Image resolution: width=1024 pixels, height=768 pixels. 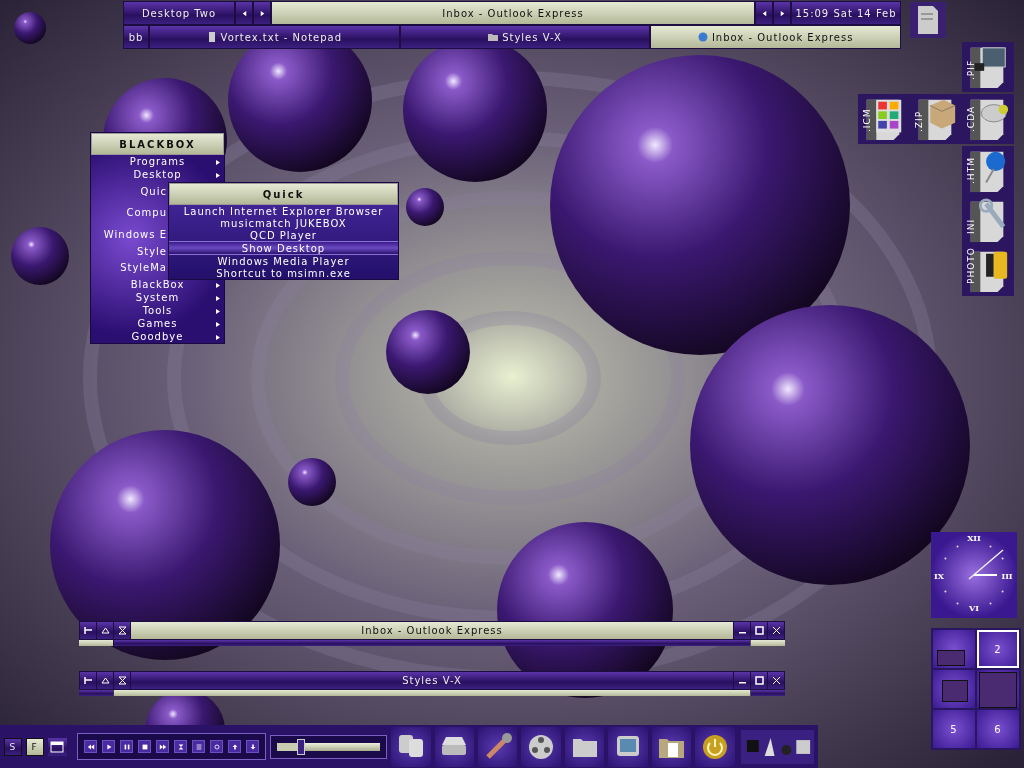 I want to click on down-button, so click(x=253, y=746).